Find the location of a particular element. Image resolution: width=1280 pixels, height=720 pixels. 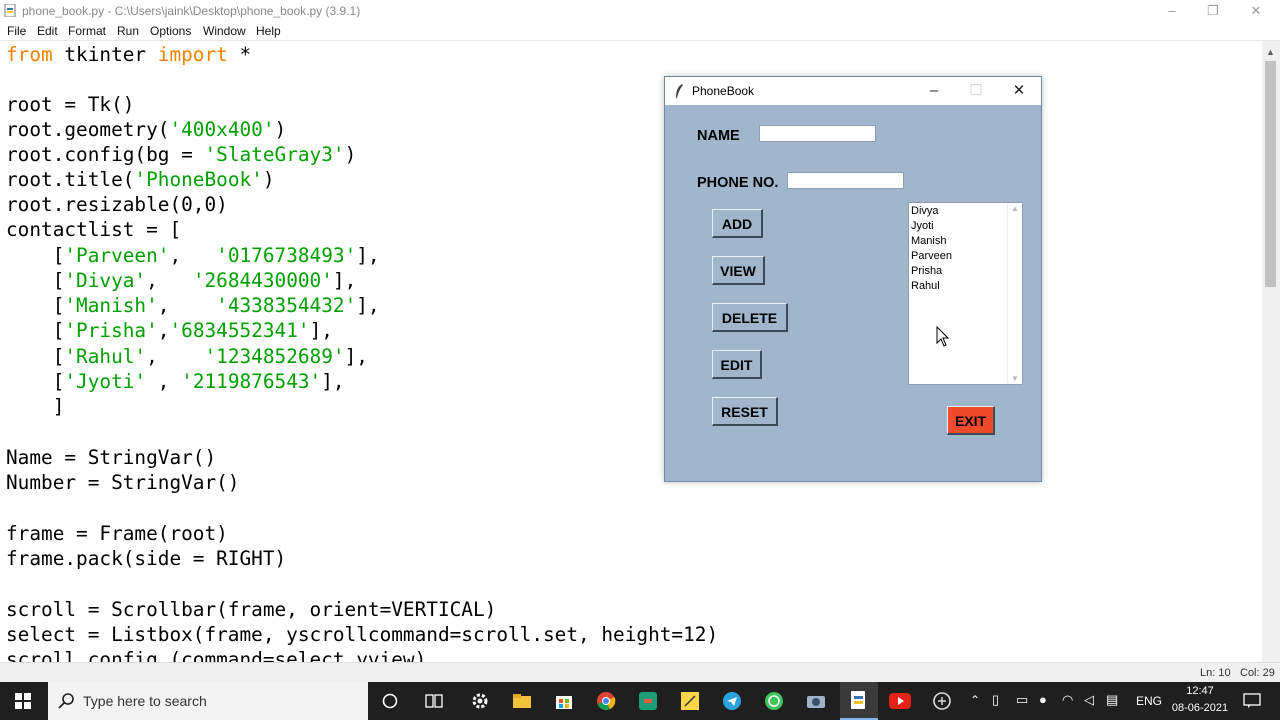

code-line: frame.pack(side = RIGHT) is located at coordinates (146, 558).